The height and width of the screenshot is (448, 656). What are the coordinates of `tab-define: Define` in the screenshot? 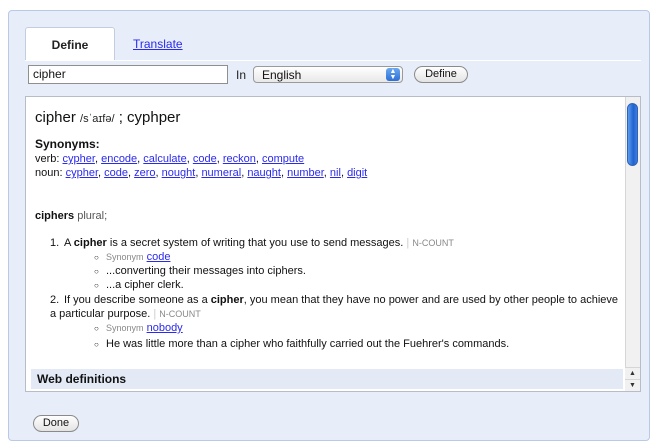 It's located at (70, 44).